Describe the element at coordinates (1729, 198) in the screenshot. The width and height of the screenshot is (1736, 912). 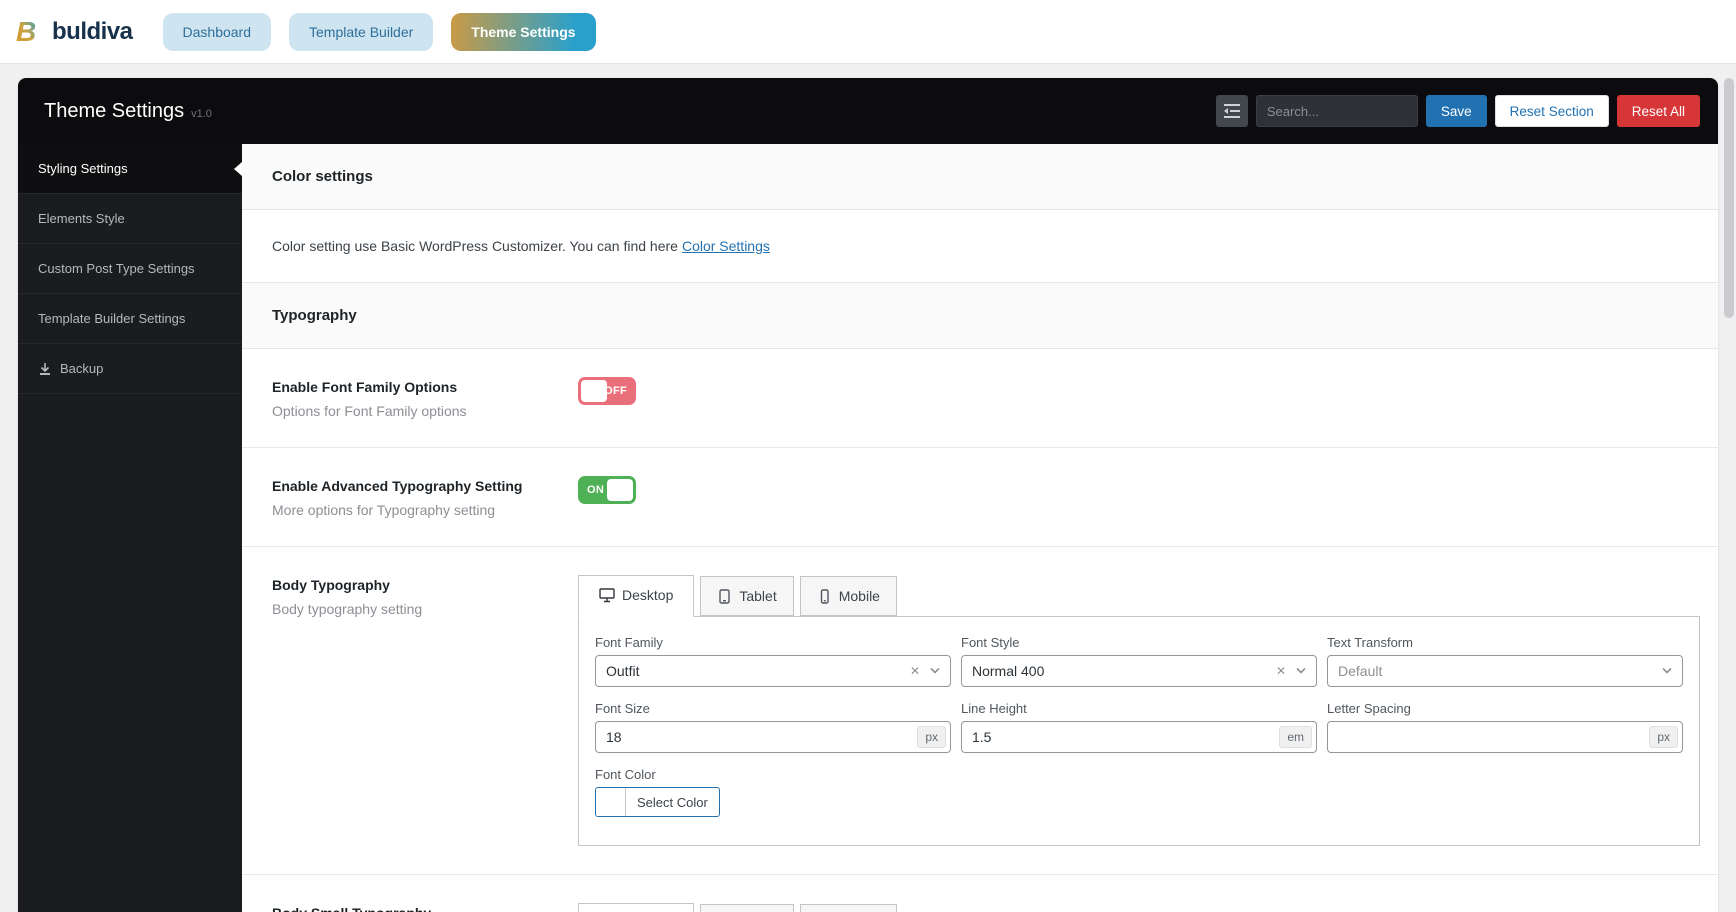
I see `scrollbar-thumb` at that location.